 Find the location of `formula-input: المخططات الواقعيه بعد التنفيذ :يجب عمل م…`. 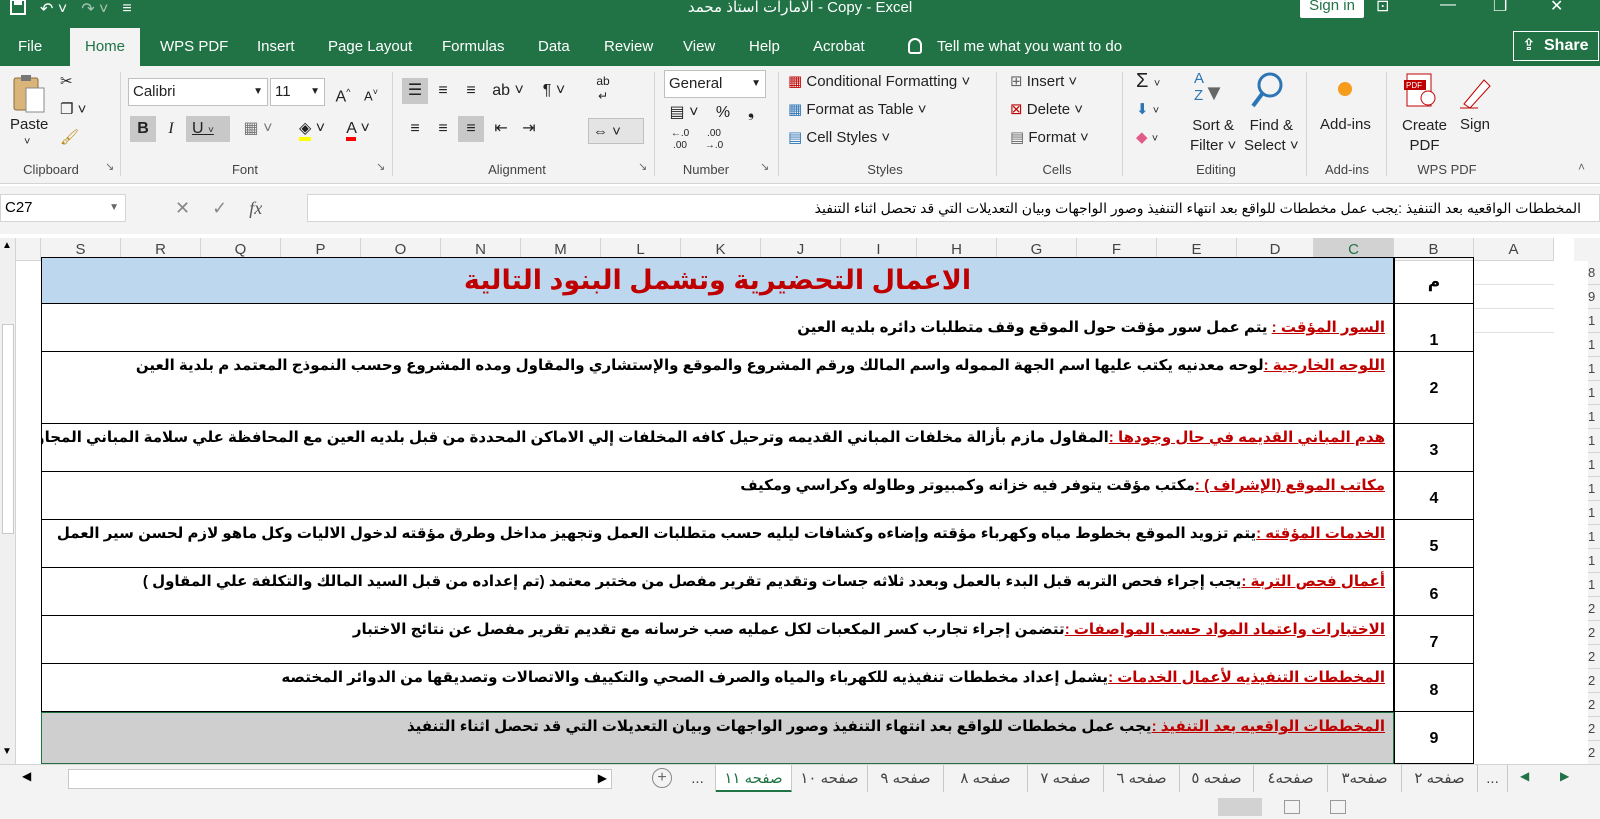

formula-input: المخططات الواقعيه بعد التنفيذ :يجب عمل م… is located at coordinates (953, 208).